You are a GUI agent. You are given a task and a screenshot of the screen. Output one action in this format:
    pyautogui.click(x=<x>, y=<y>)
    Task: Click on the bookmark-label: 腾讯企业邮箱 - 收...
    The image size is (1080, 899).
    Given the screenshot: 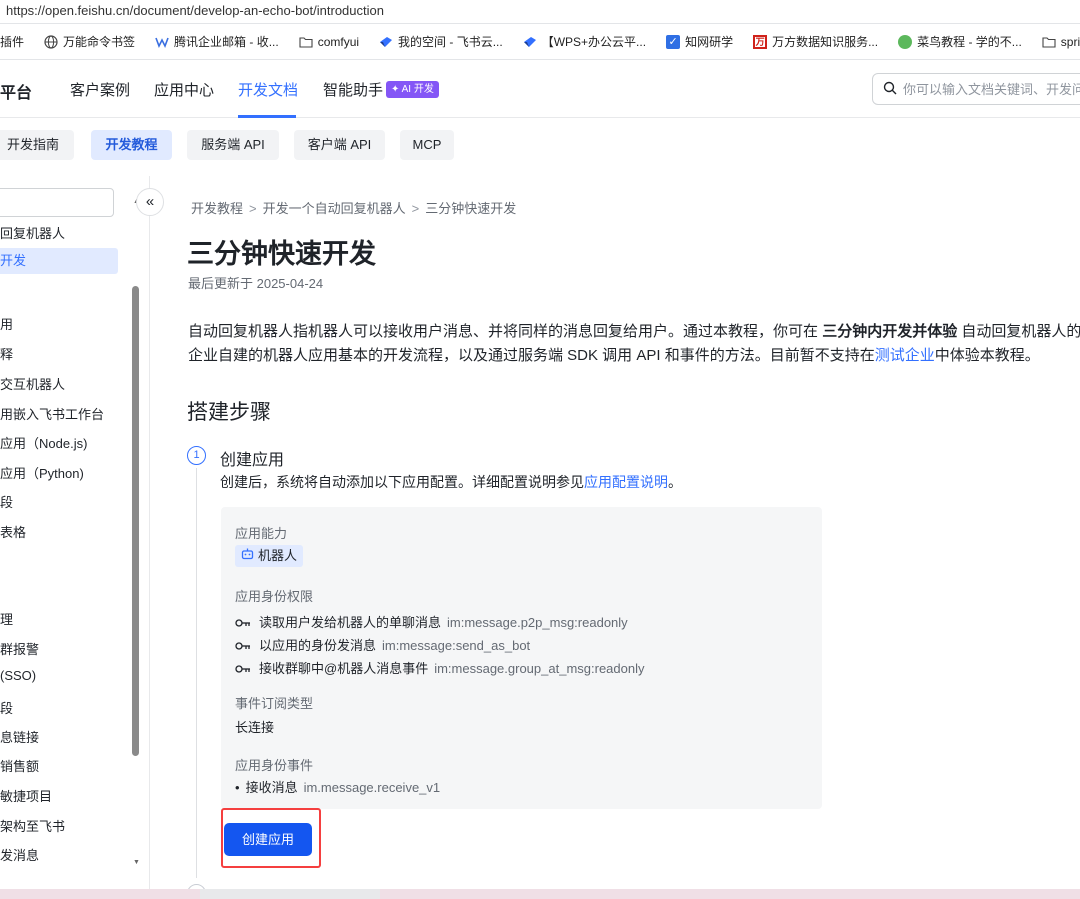 What is the action you would take?
    pyautogui.click(x=226, y=42)
    